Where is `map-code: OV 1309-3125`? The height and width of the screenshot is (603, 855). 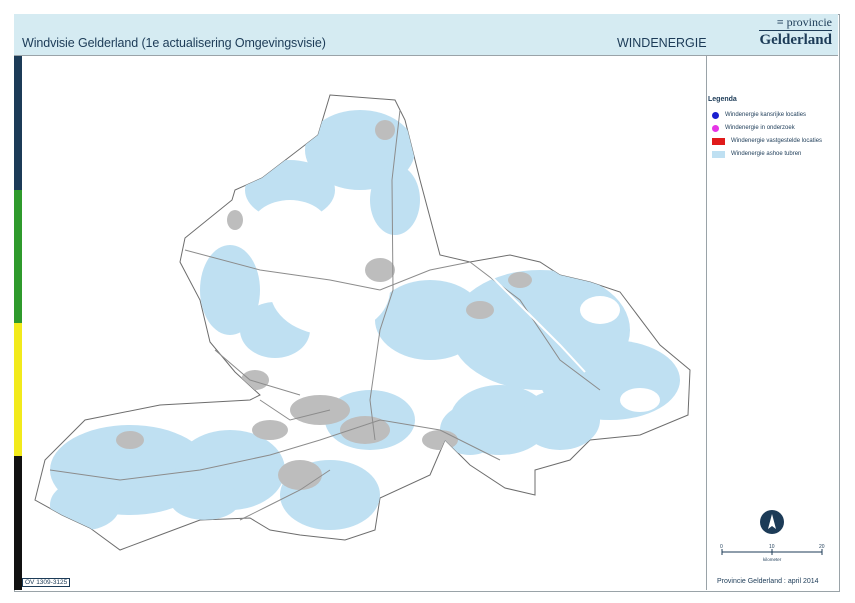 map-code: OV 1309-3125 is located at coordinates (46, 582).